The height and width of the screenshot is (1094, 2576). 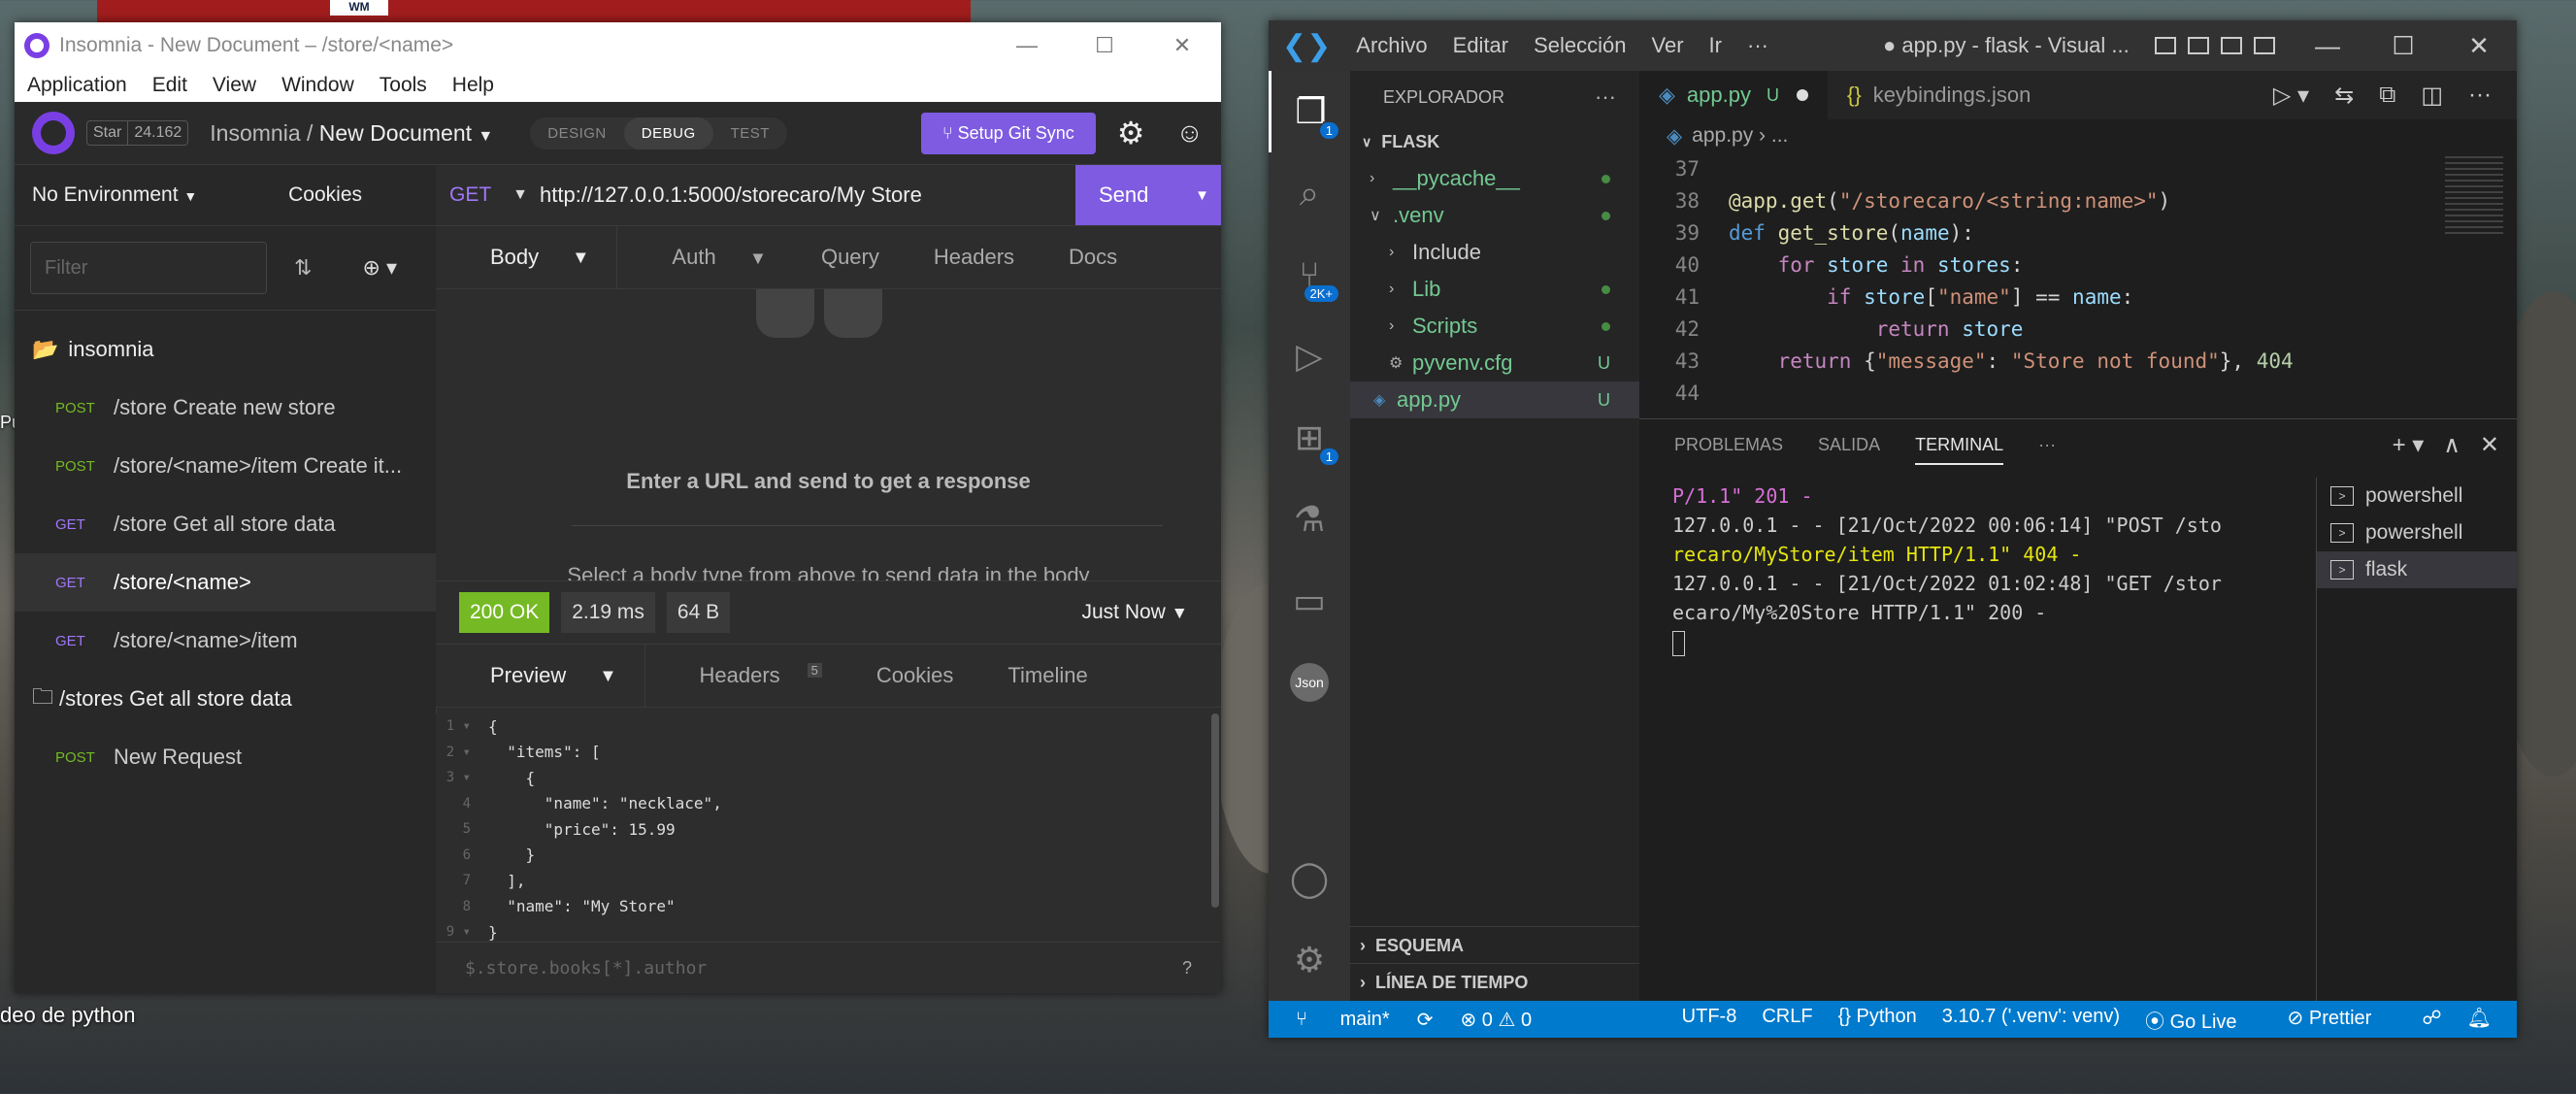 What do you see at coordinates (225, 582) in the screenshot?
I see `request-item-selected: GET /store/<name>` at bounding box center [225, 582].